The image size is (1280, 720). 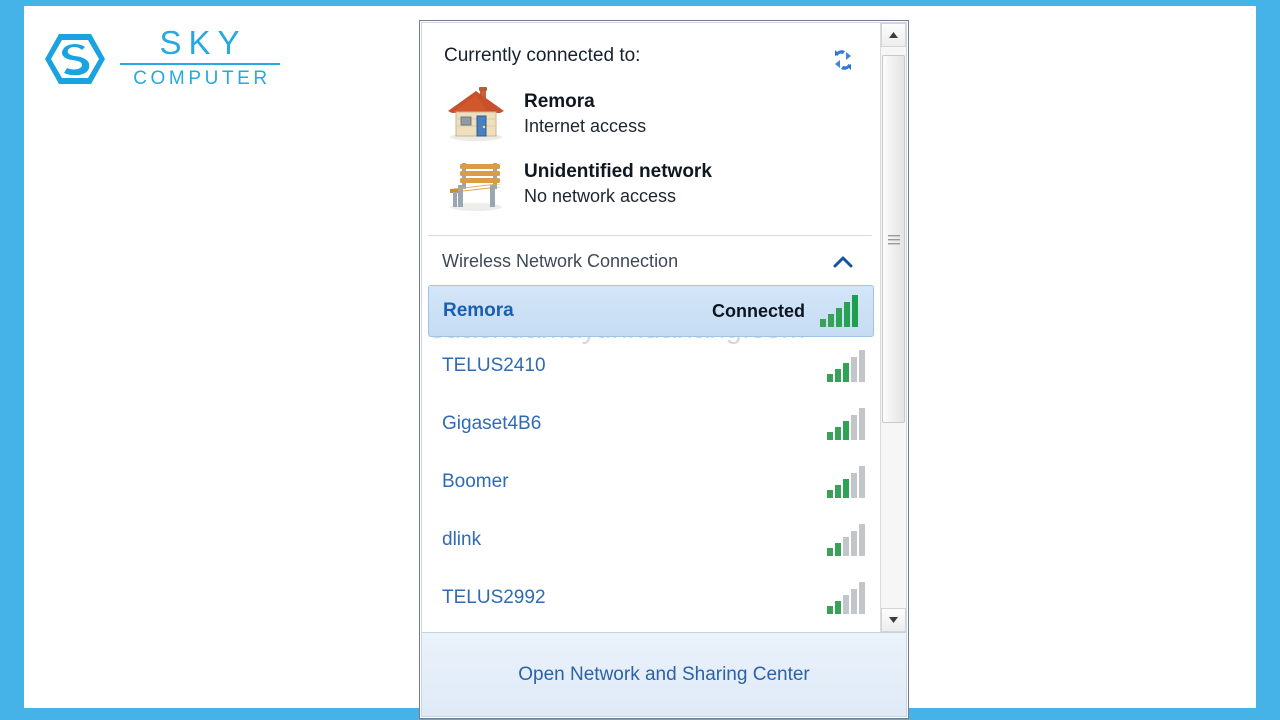 I want to click on network-ssid: TELUS2992, so click(x=494, y=597).